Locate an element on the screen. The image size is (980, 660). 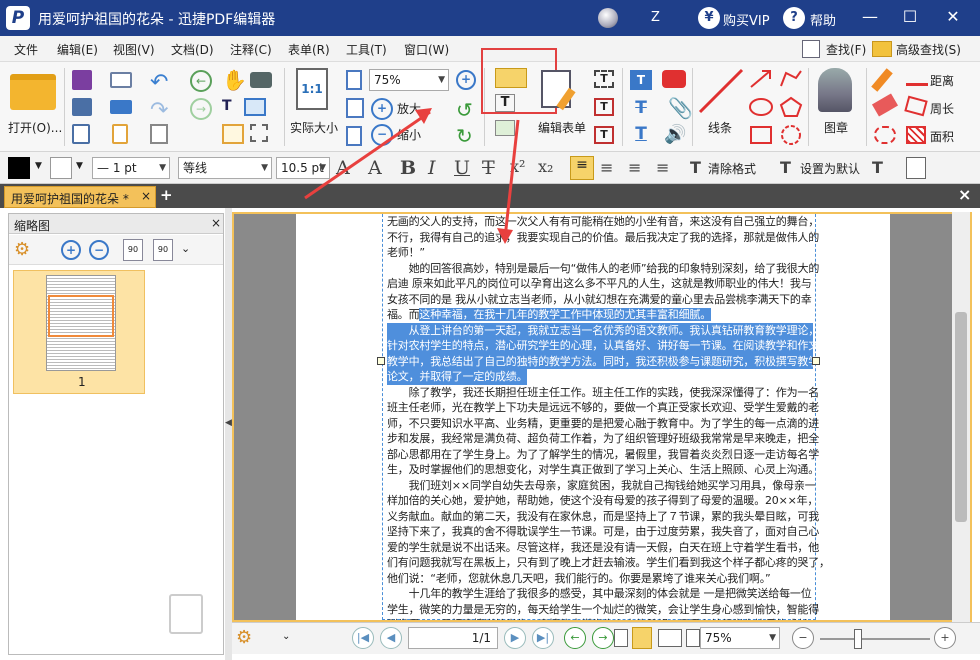
arrow-to-document is located at coordinates (511, 179).